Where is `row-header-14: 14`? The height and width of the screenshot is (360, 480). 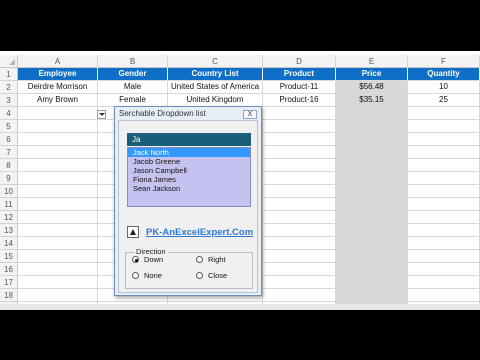
row-header-14: 14 is located at coordinates (9, 243).